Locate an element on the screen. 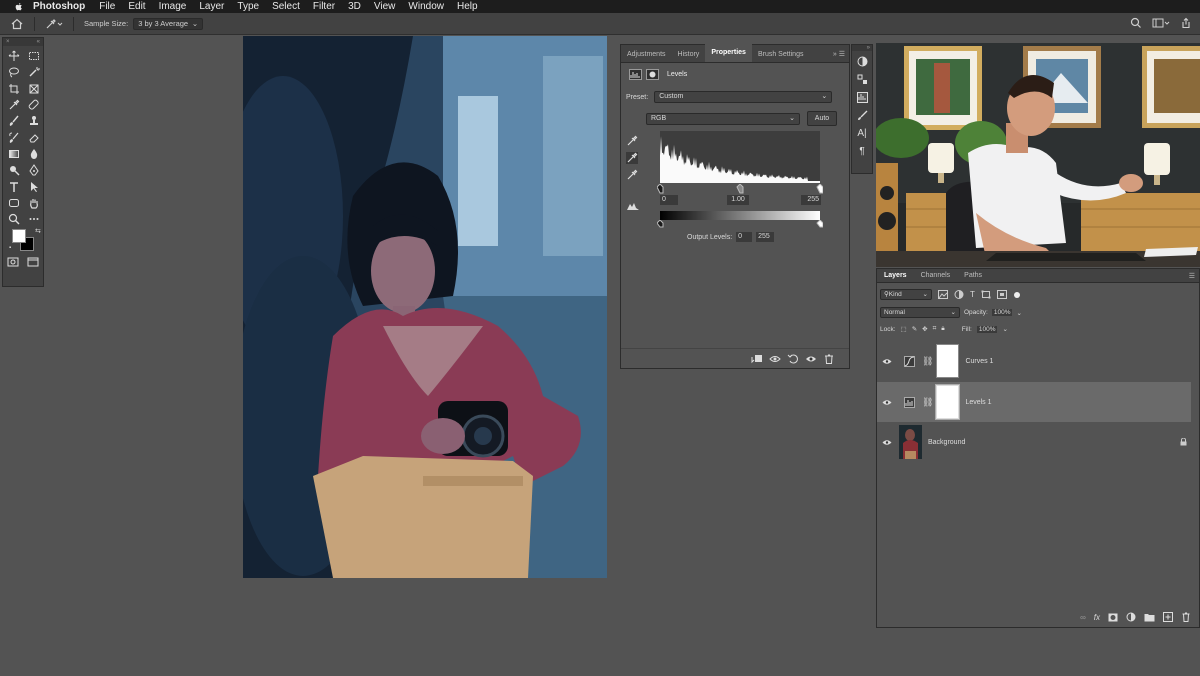  input-white-slider is located at coordinates (819, 189).